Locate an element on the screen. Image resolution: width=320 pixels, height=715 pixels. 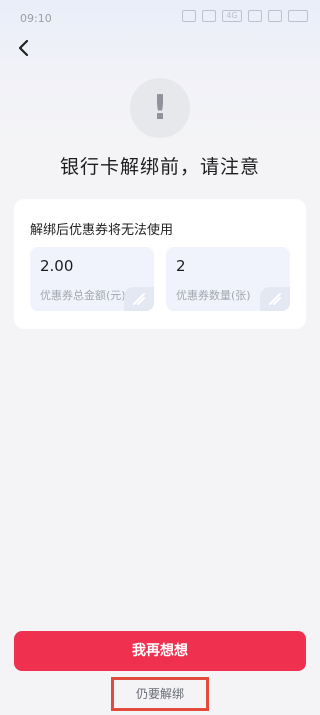
exclamation-icon: ! is located at coordinates (160, 108).